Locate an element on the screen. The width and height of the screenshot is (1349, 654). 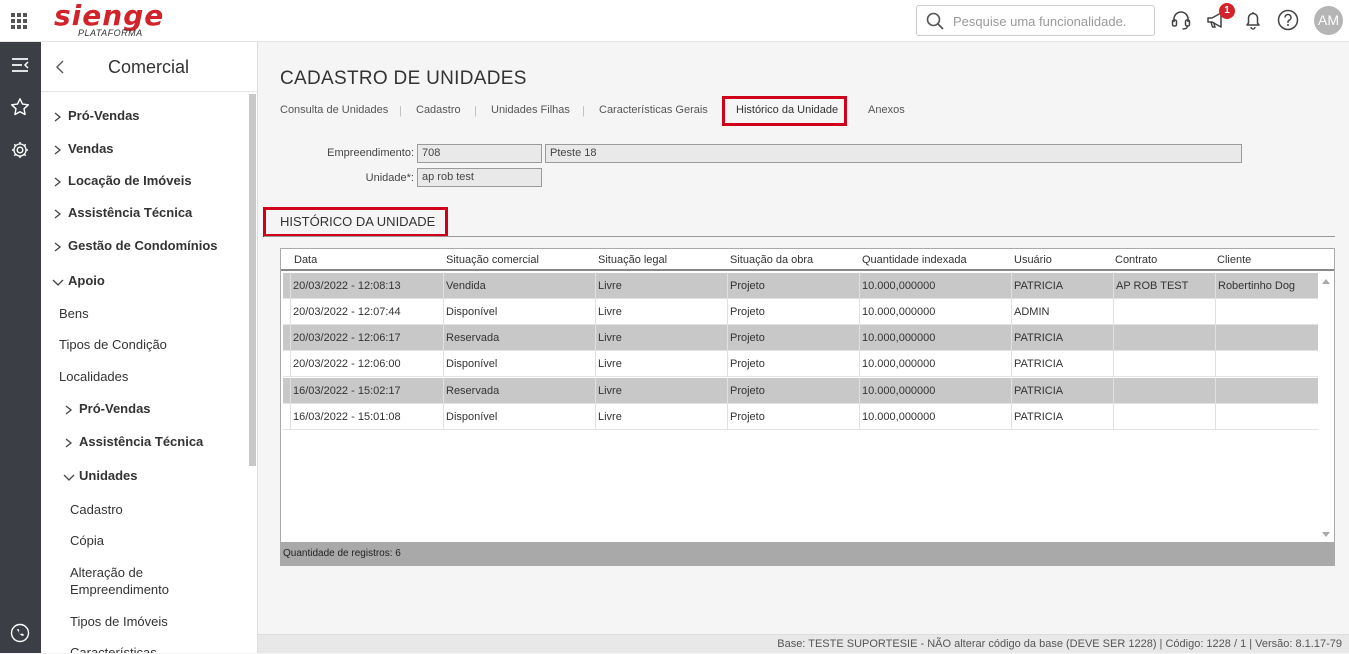
cell-data: 20/03/2022 - 12:07:44 is located at coordinates (366, 312).